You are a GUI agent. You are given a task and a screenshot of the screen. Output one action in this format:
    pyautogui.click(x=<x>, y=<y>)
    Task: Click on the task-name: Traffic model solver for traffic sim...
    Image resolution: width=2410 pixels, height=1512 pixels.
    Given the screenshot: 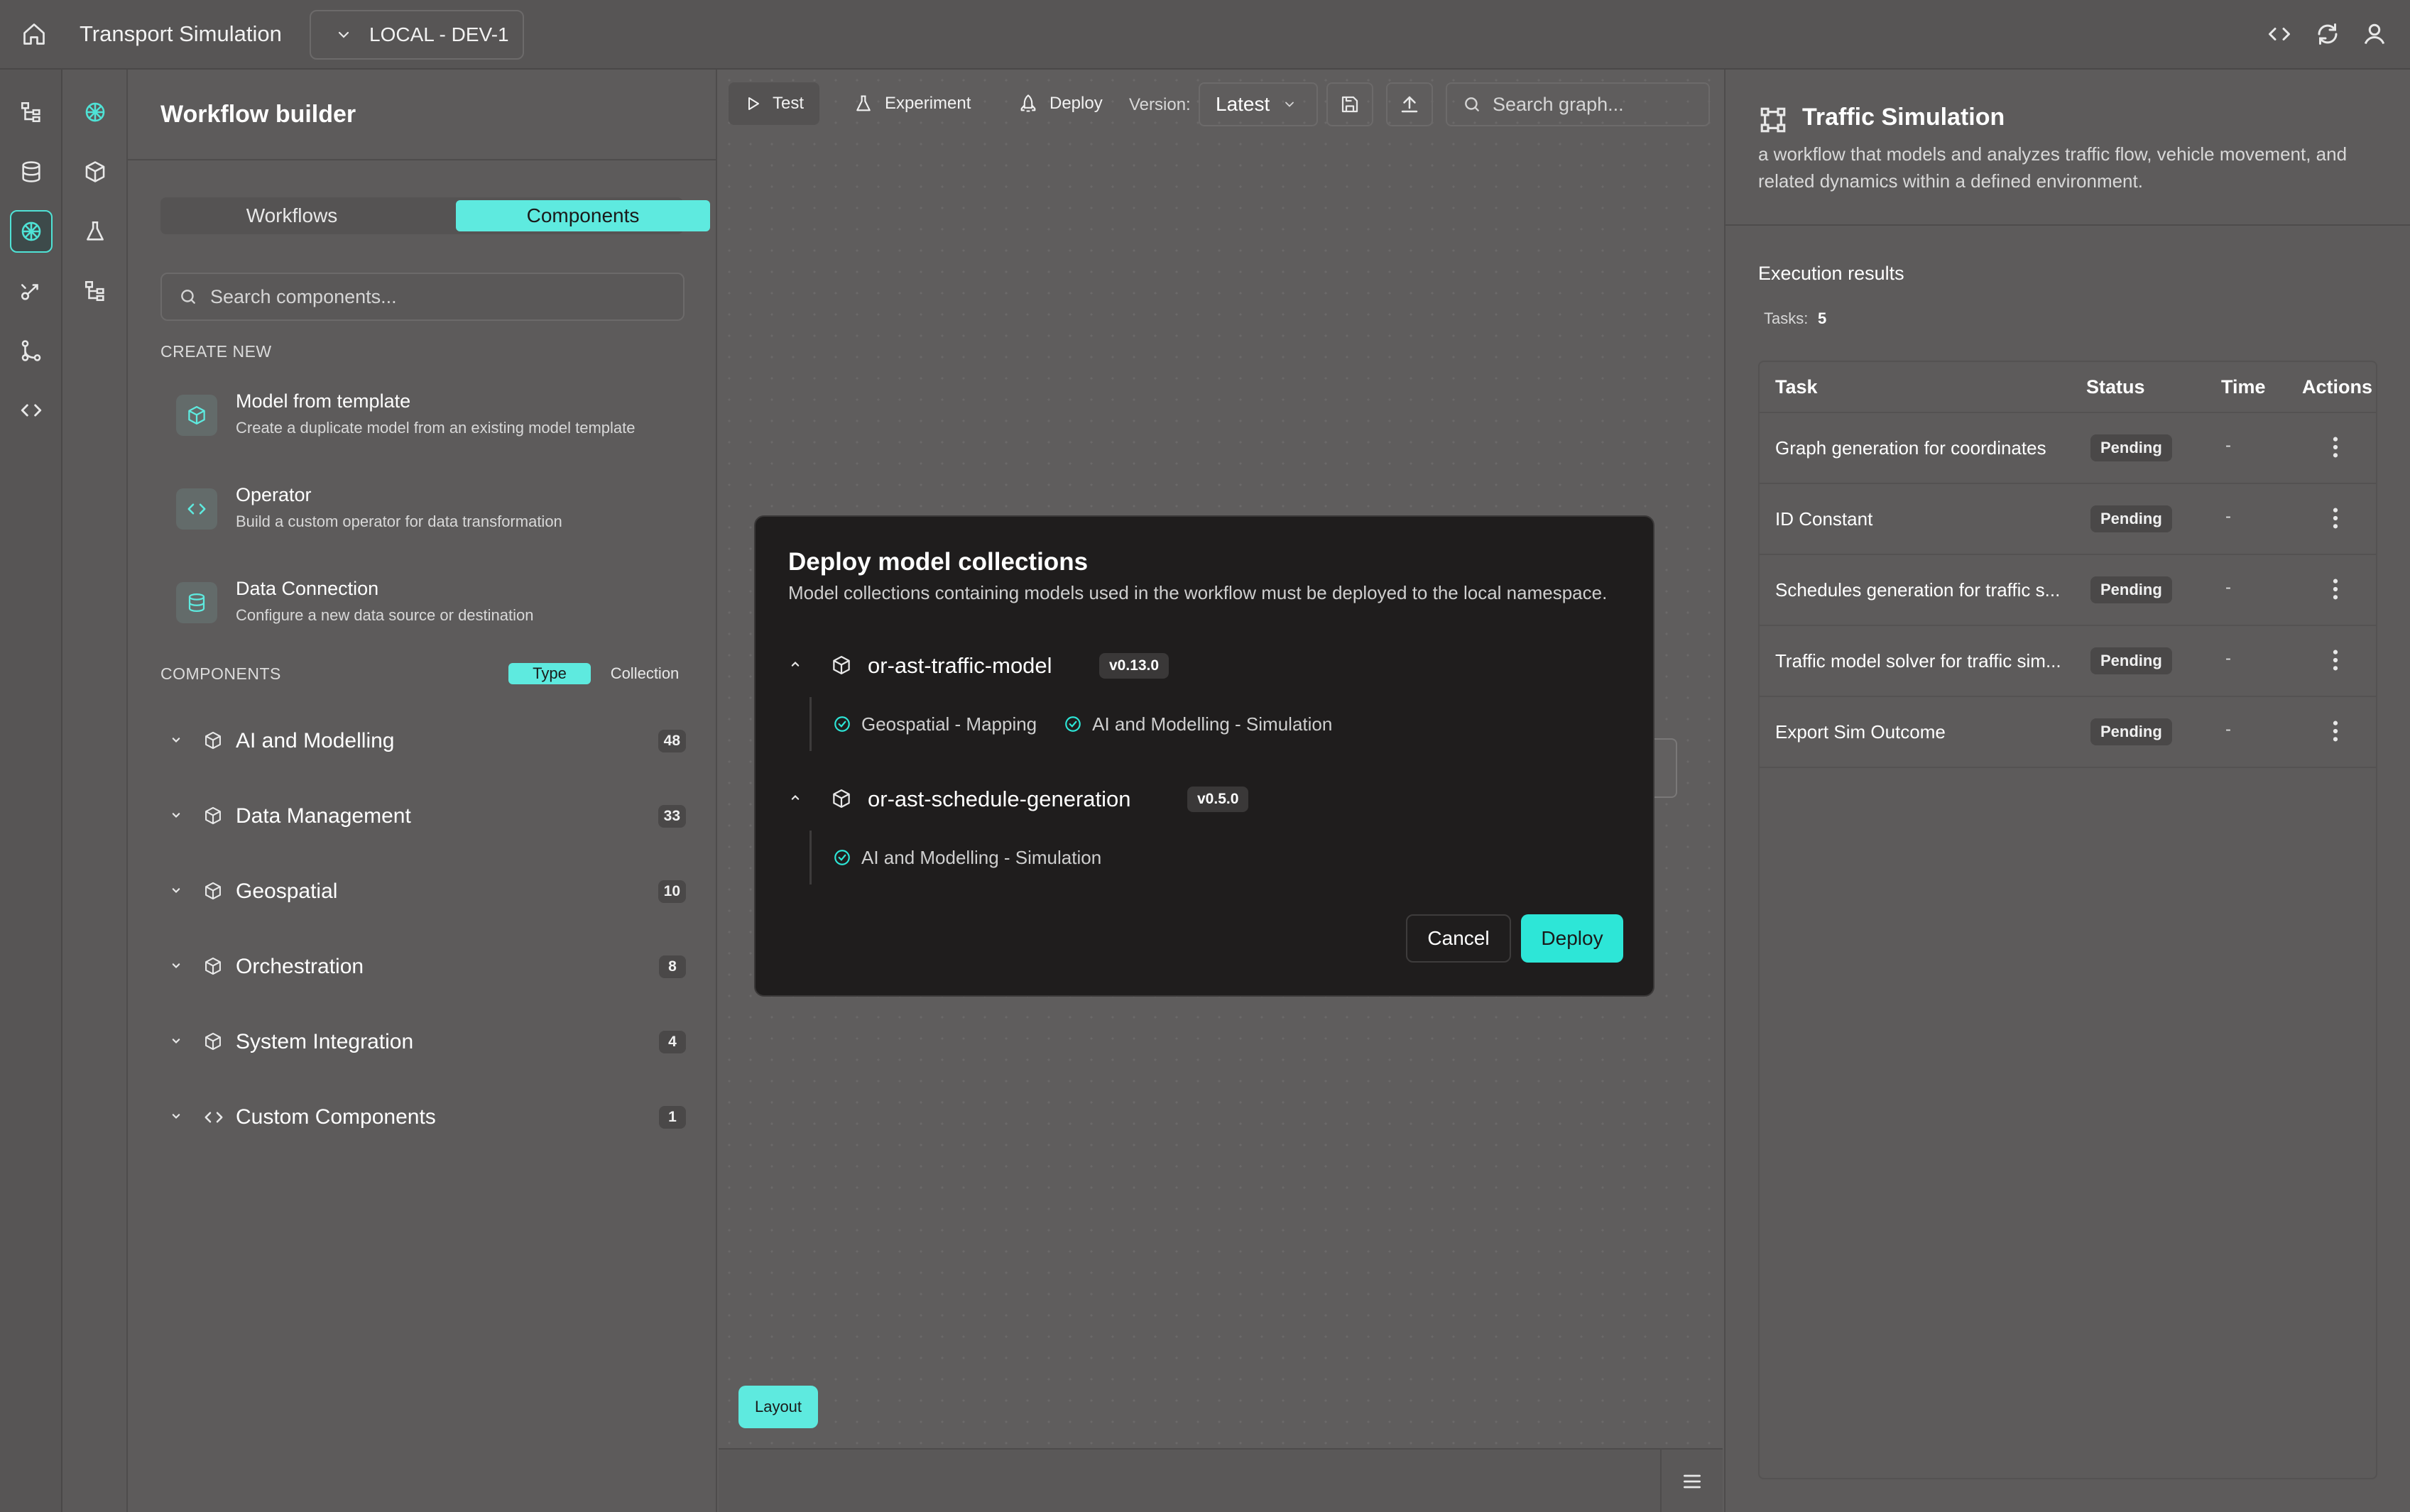 What is the action you would take?
    pyautogui.click(x=1918, y=661)
    